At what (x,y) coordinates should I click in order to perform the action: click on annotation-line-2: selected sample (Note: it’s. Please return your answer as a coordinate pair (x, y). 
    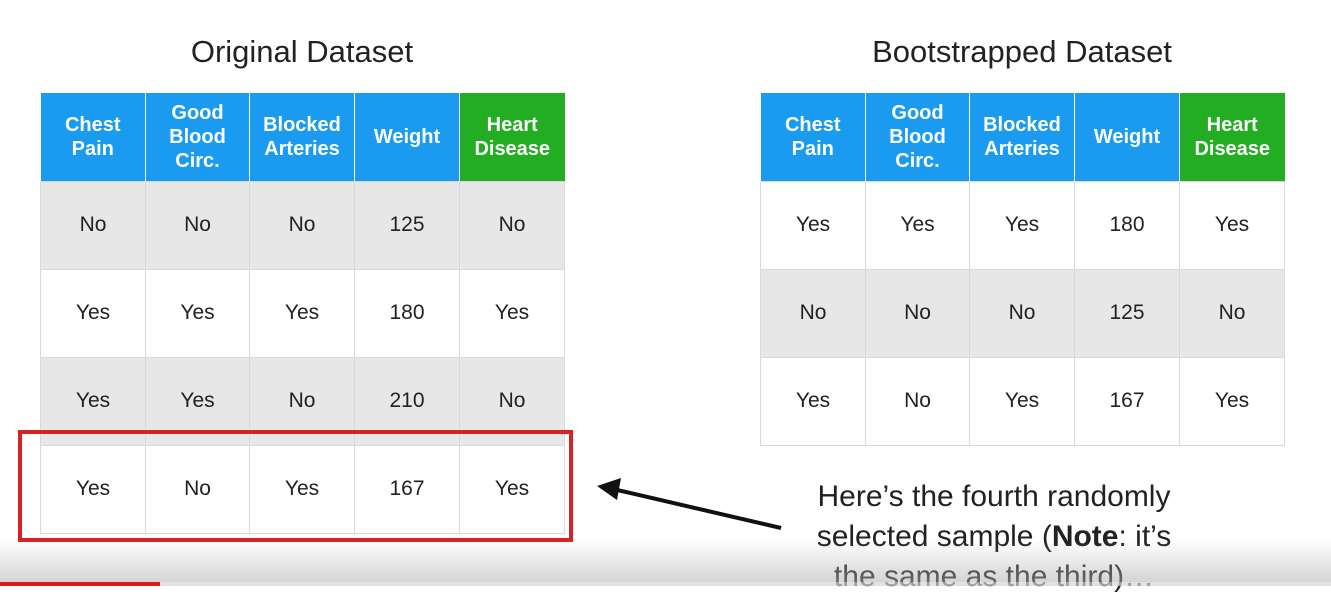
    Looking at the image, I should click on (994, 536).